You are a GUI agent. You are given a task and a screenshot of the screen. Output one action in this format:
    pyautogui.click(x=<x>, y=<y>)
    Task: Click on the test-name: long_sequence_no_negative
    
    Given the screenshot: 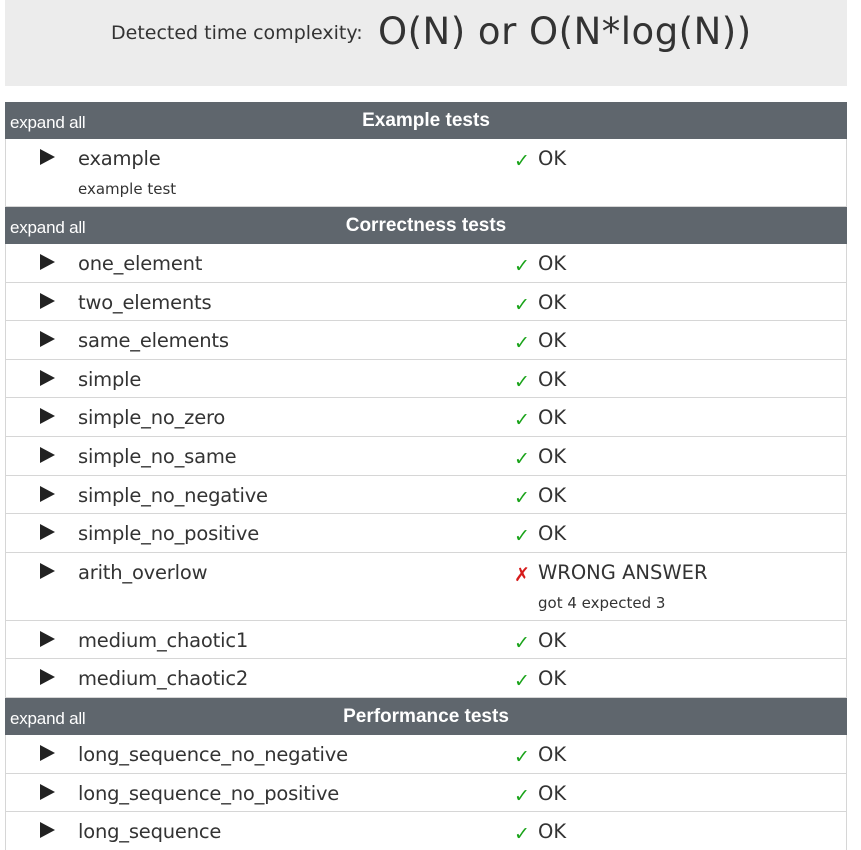 What is the action you would take?
    pyautogui.click(x=213, y=754)
    